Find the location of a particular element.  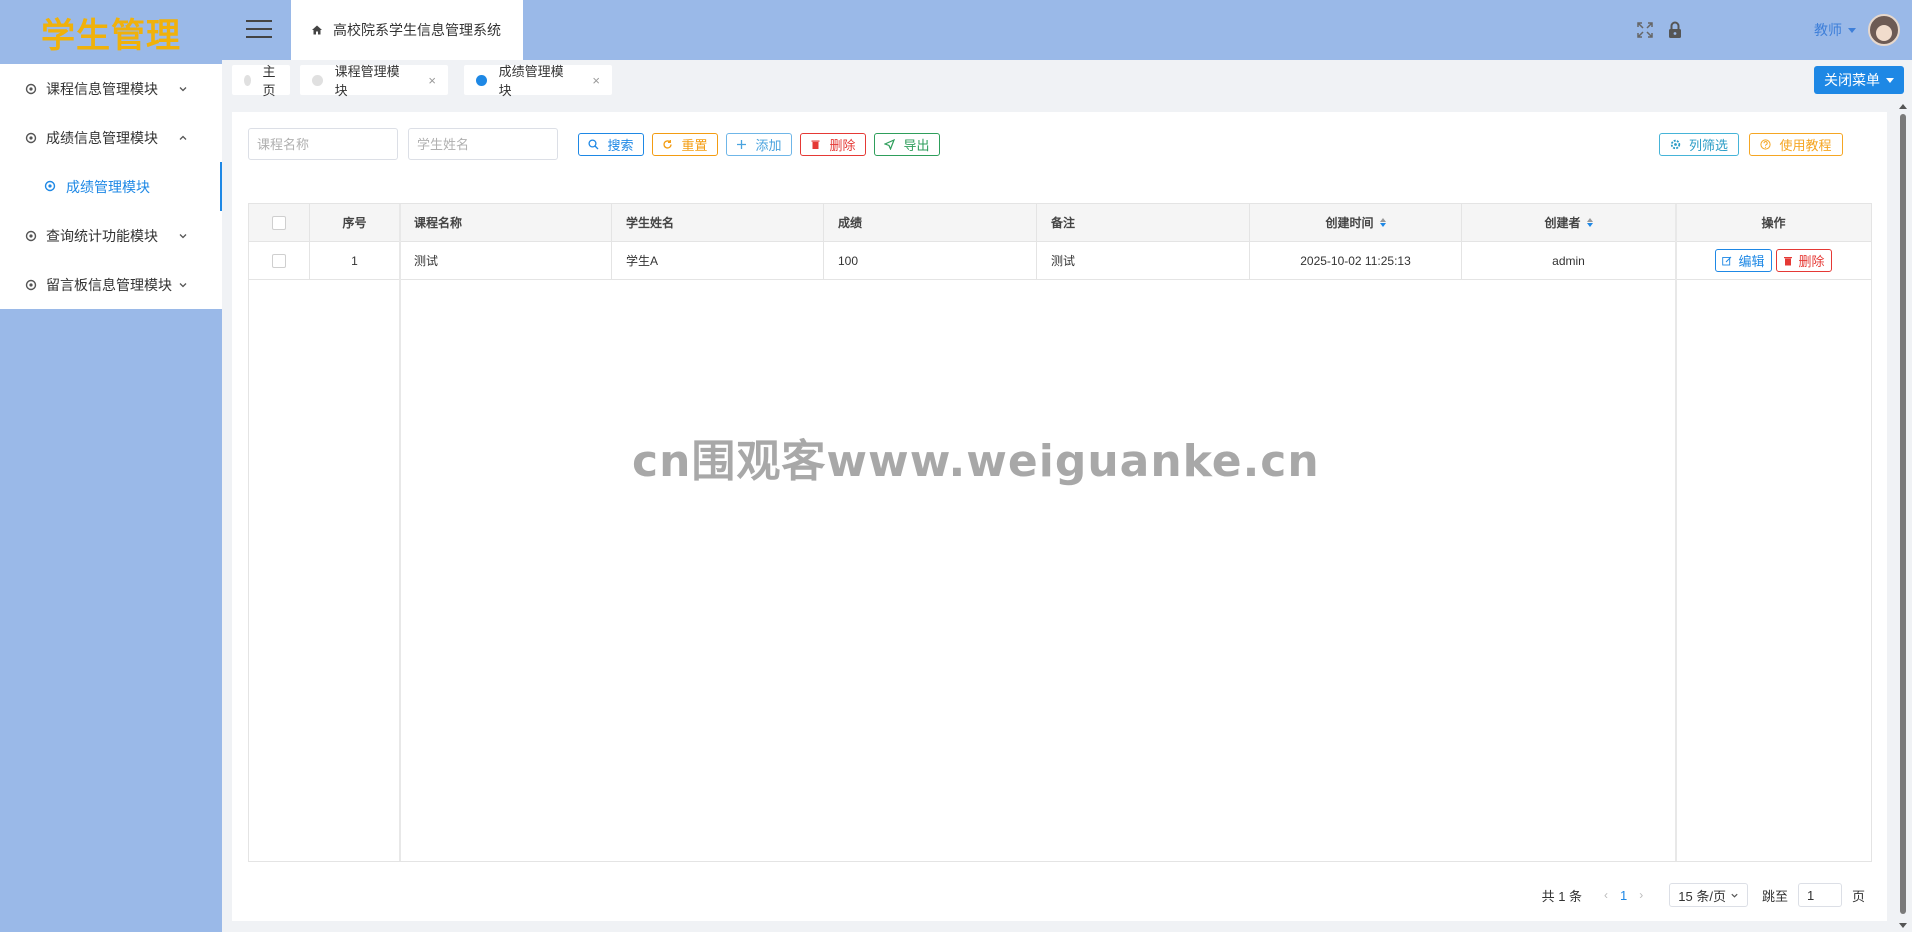

add-button: 添加 is located at coordinates (759, 144).